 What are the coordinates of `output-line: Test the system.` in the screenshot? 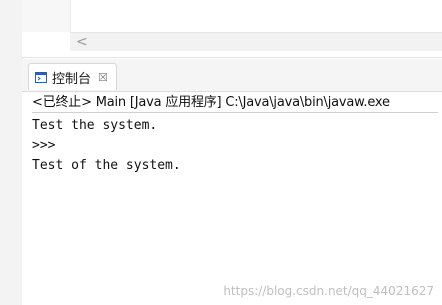 It's located at (95, 125).